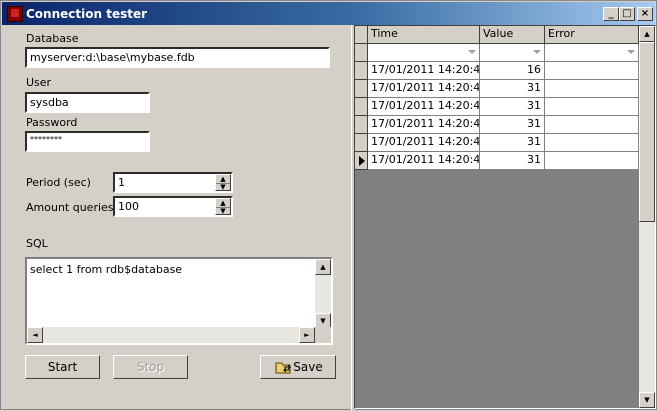 The width and height of the screenshot is (657, 411). What do you see at coordinates (424, 89) in the screenshot?
I see `grid-cell-time: 17/01/2011 14:20:41` at bounding box center [424, 89].